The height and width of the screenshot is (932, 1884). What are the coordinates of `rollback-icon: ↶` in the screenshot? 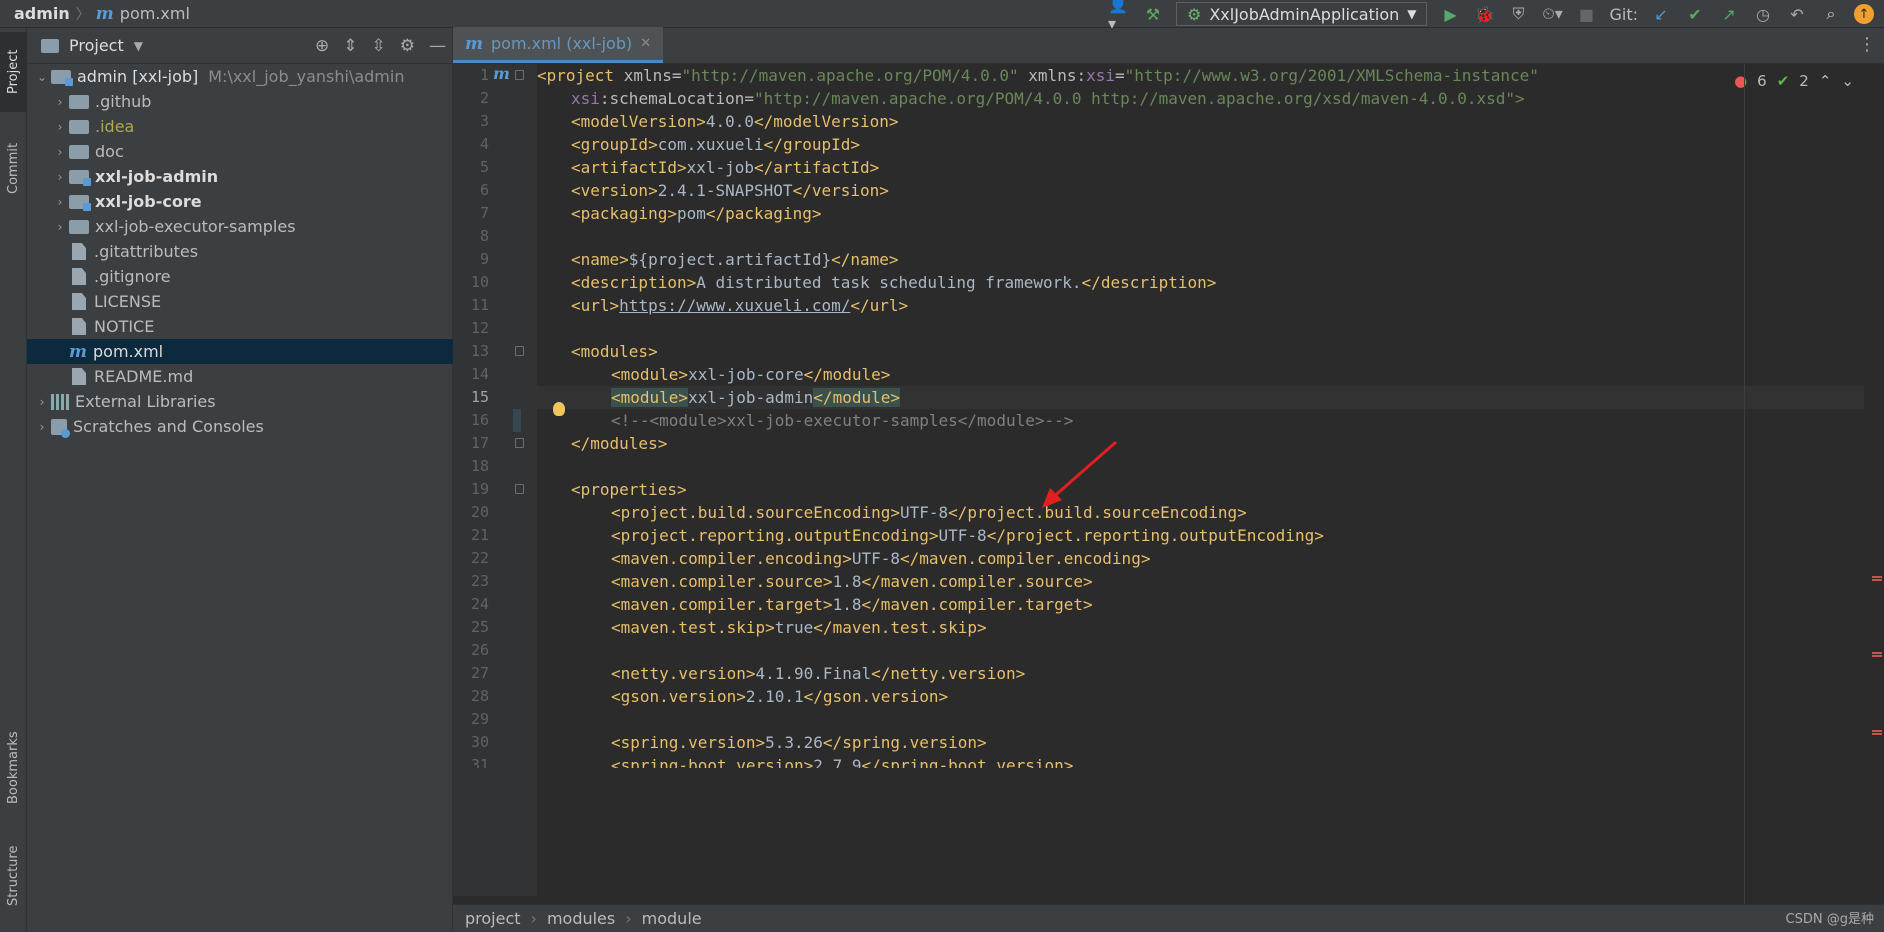 It's located at (1797, 14).